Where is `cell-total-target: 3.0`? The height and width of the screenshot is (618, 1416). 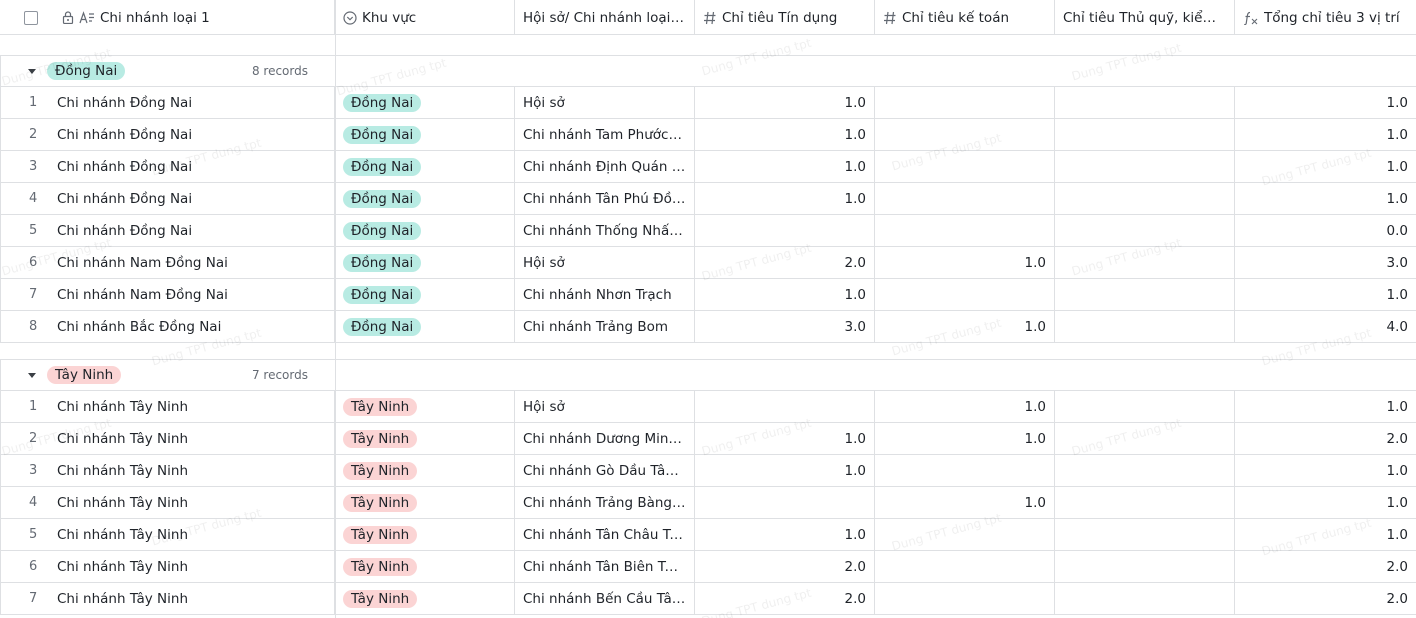 cell-total-target: 3.0 is located at coordinates (1325, 262).